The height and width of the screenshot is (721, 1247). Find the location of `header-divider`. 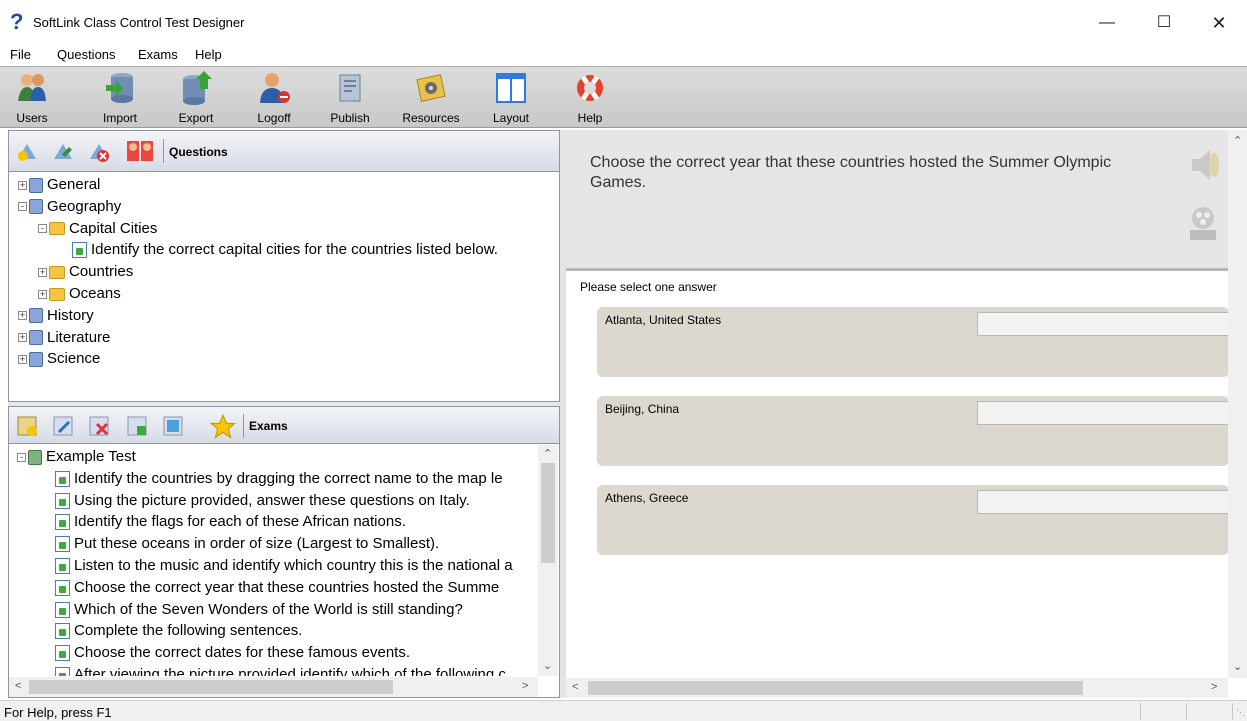

header-divider is located at coordinates (163, 151).